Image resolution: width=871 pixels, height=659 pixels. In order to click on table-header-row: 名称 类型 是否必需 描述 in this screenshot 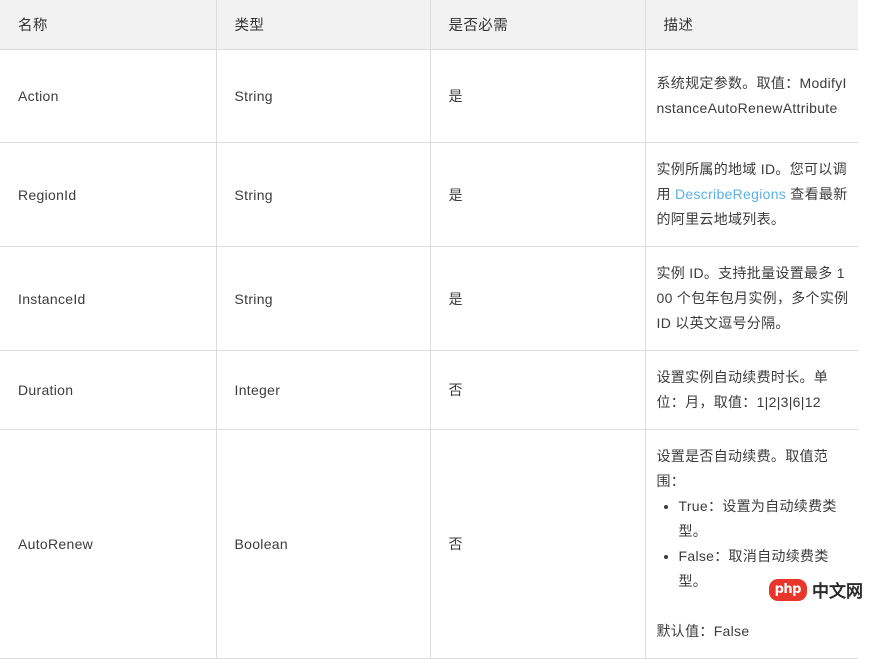, I will do `click(429, 25)`.